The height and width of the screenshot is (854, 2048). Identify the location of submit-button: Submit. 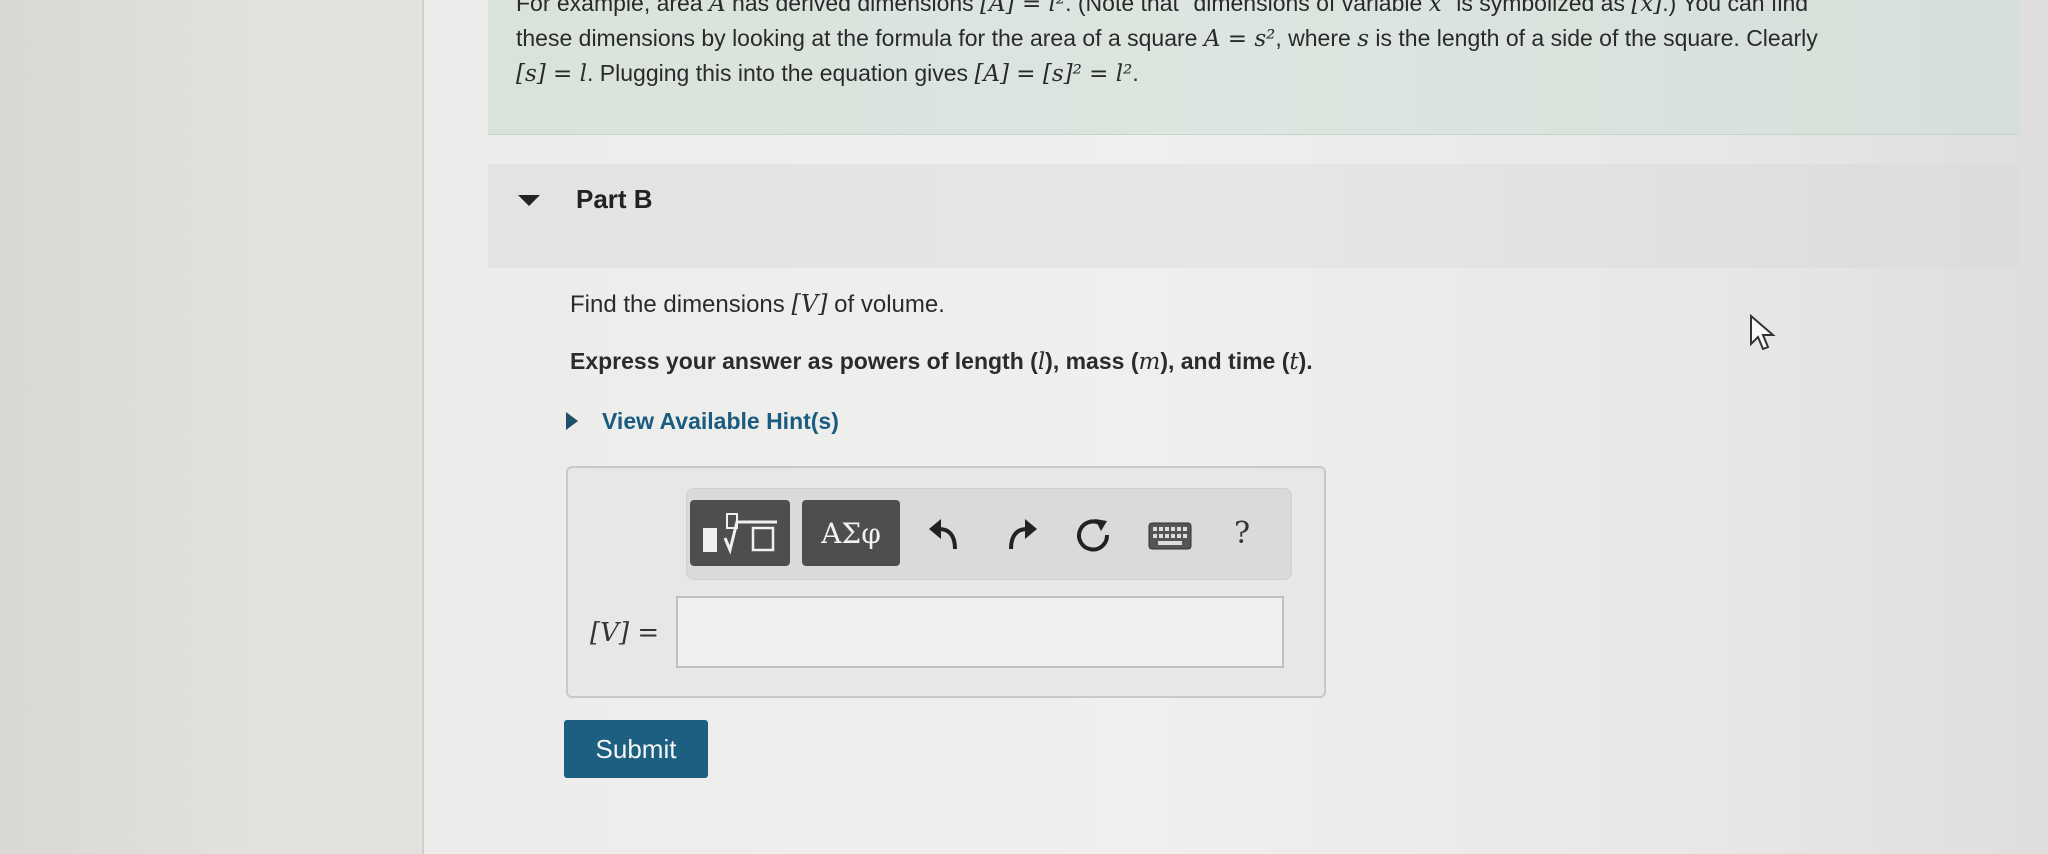
(636, 749).